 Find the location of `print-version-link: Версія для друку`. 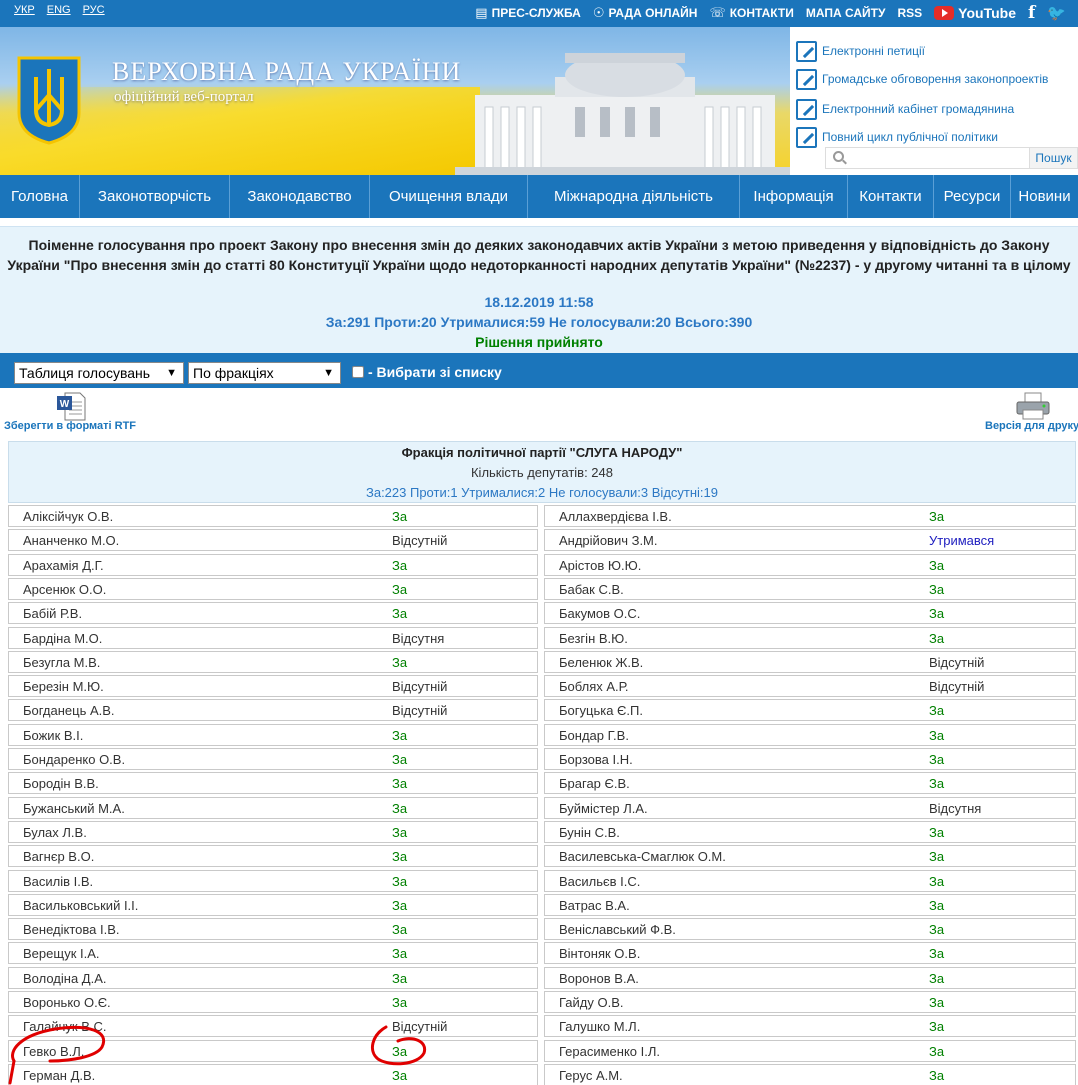

print-version-link: Версія для друку is located at coordinates (1031, 413).